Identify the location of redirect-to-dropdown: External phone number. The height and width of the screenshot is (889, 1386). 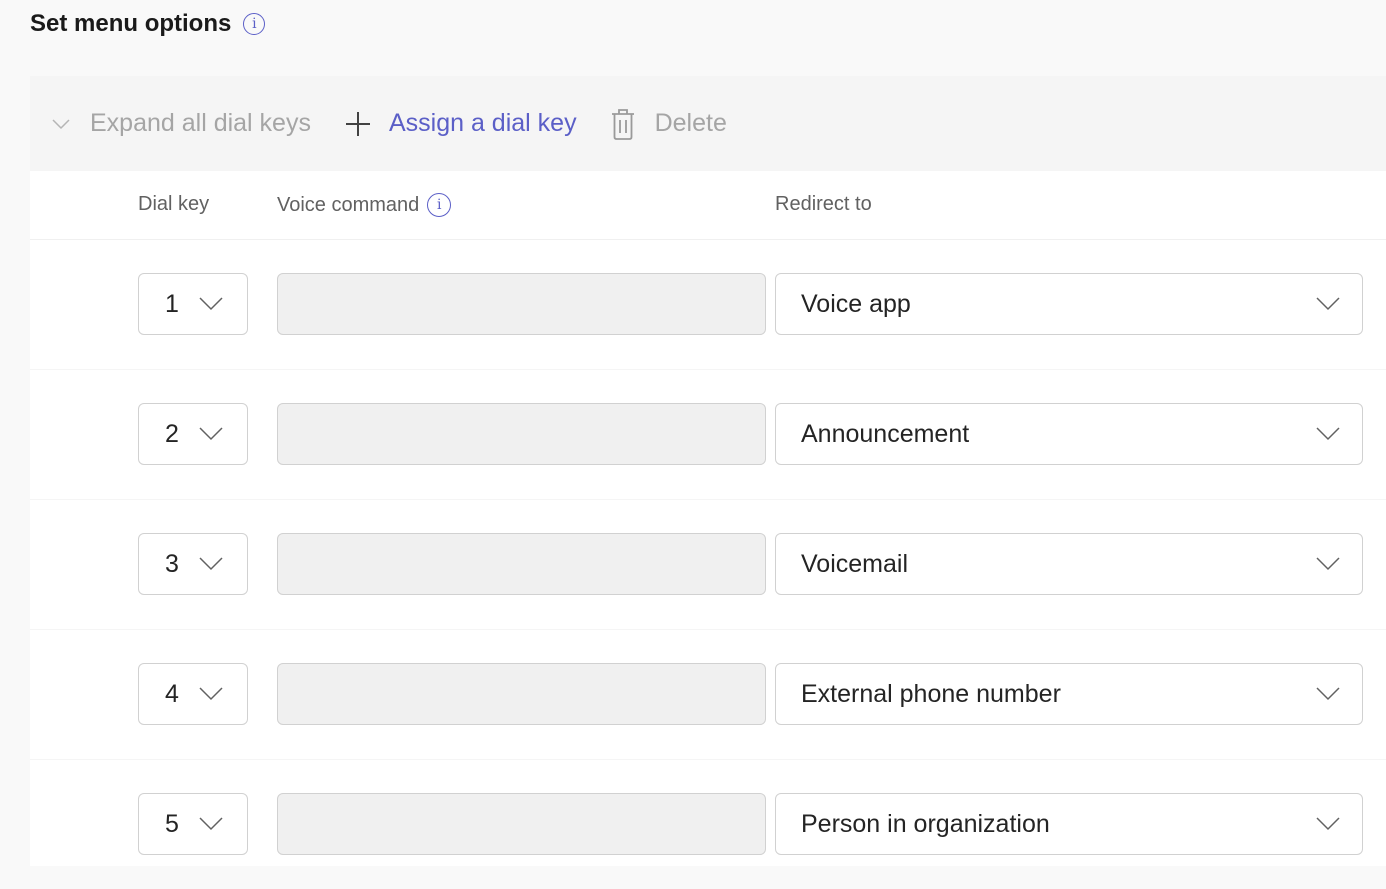
(1069, 694).